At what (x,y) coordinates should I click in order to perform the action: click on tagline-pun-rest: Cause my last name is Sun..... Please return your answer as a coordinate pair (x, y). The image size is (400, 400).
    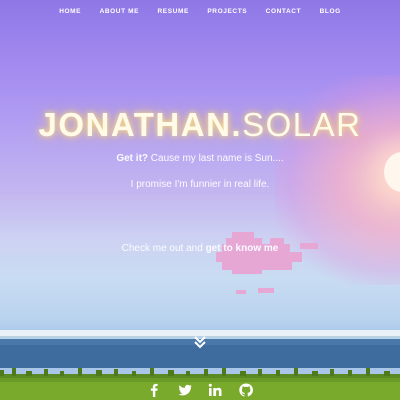
    Looking at the image, I should click on (216, 158).